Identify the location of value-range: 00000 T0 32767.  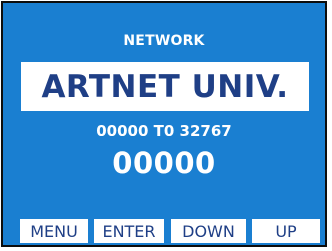
(164, 131).